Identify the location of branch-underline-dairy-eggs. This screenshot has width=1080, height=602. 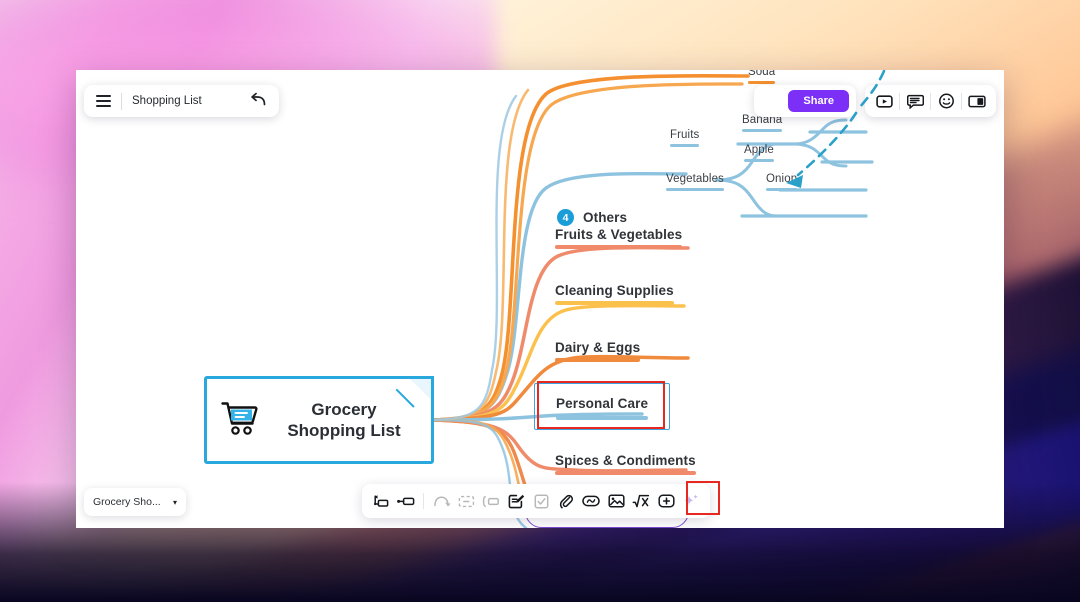
(598, 360).